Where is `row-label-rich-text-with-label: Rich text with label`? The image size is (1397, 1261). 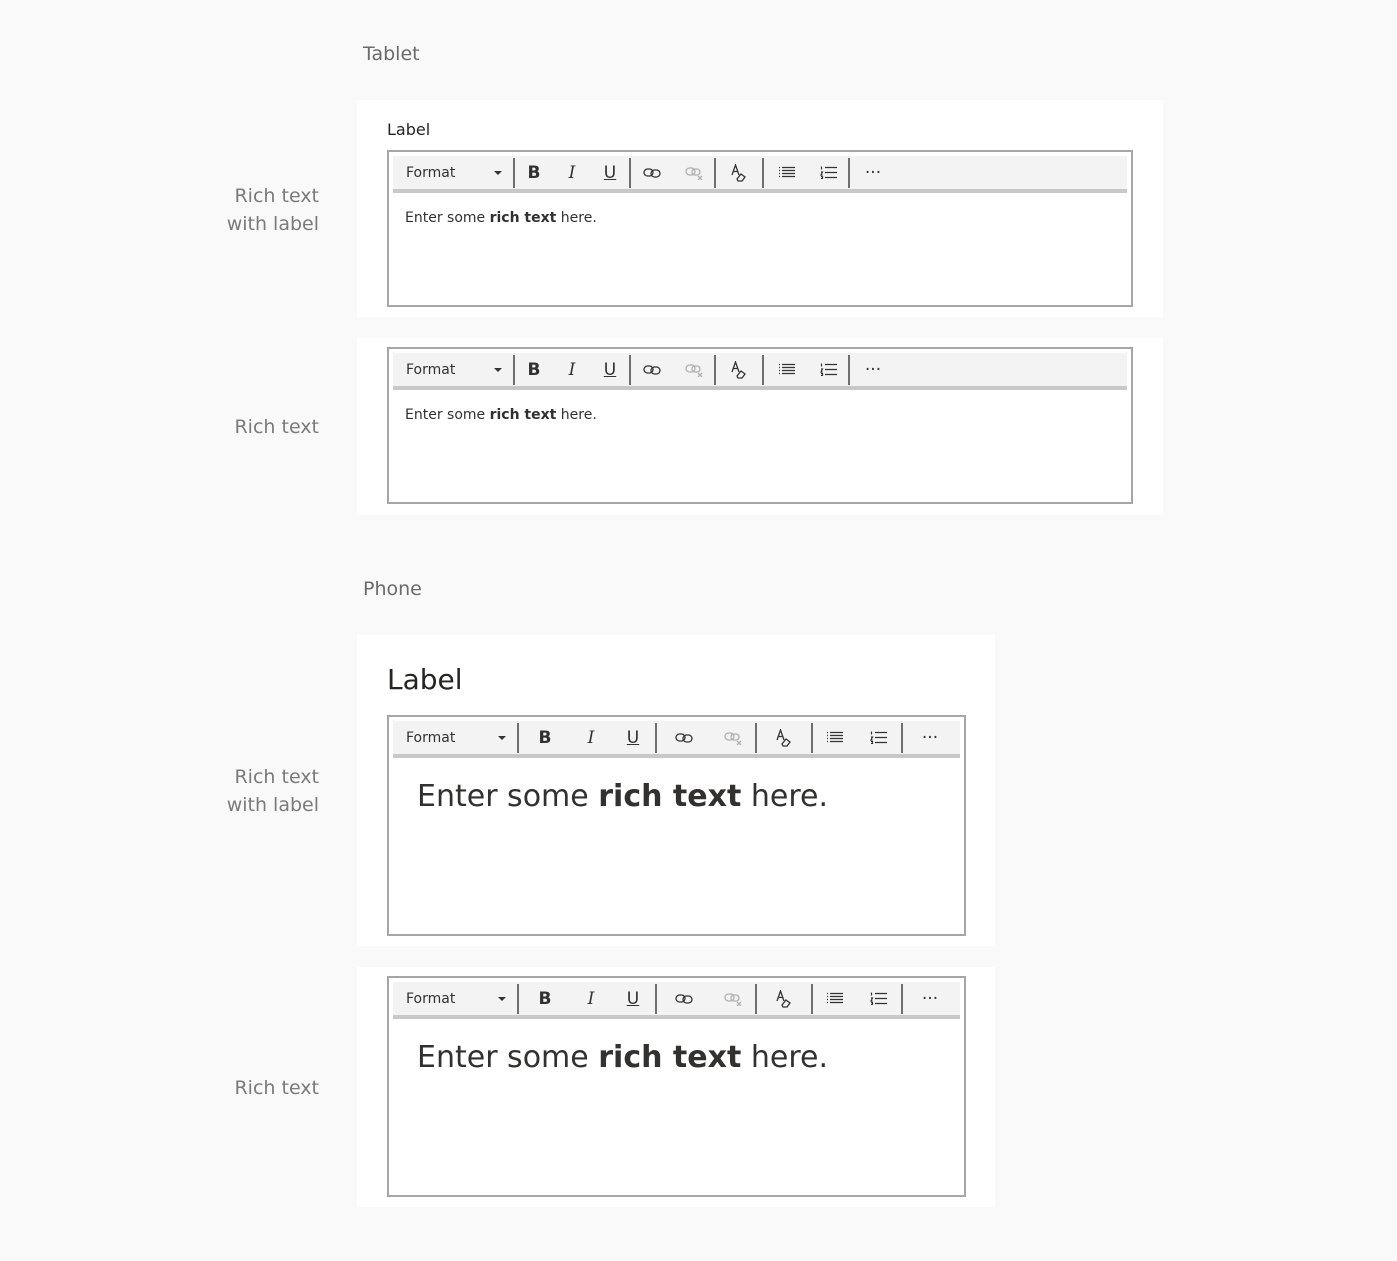
row-label-rich-text-with-label: Rich text with label is located at coordinates (272, 791).